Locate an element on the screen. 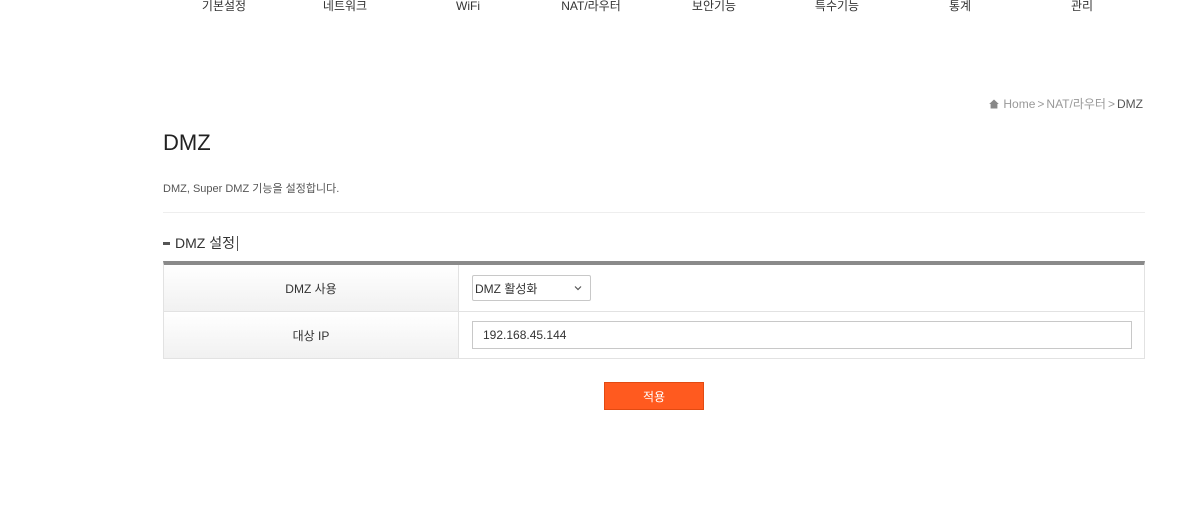  nav-item-statistics: 통계 is located at coordinates (960, 6).